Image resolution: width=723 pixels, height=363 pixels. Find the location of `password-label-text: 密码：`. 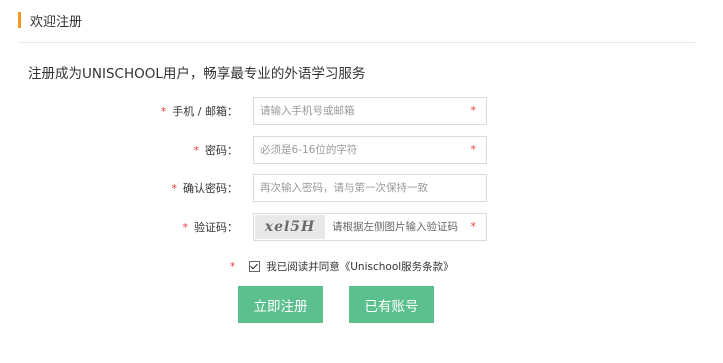

password-label-text: 密码： is located at coordinates (221, 150).